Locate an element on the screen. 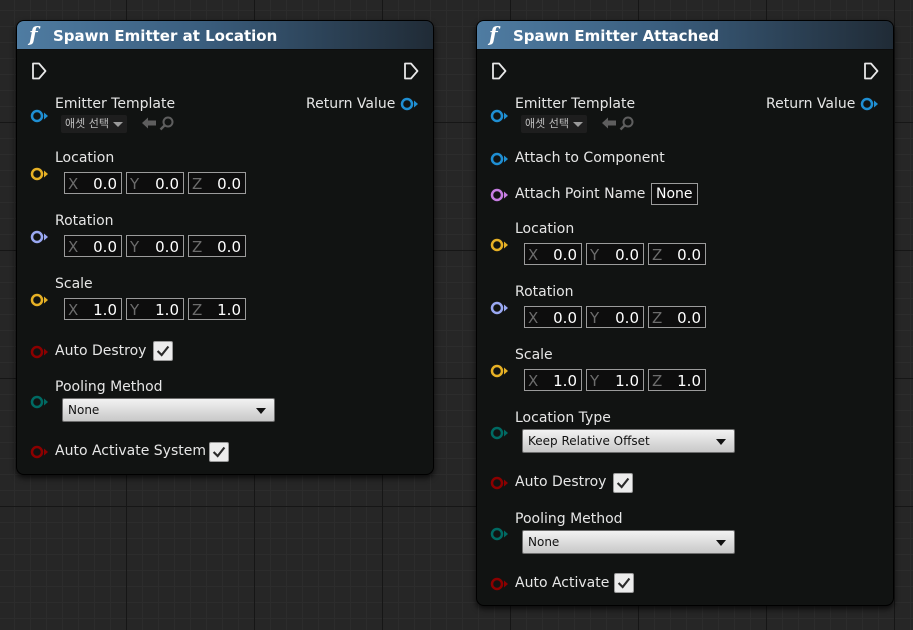 This screenshot has height=630, width=913. node-title: Spawn Emitter at Location is located at coordinates (165, 36).